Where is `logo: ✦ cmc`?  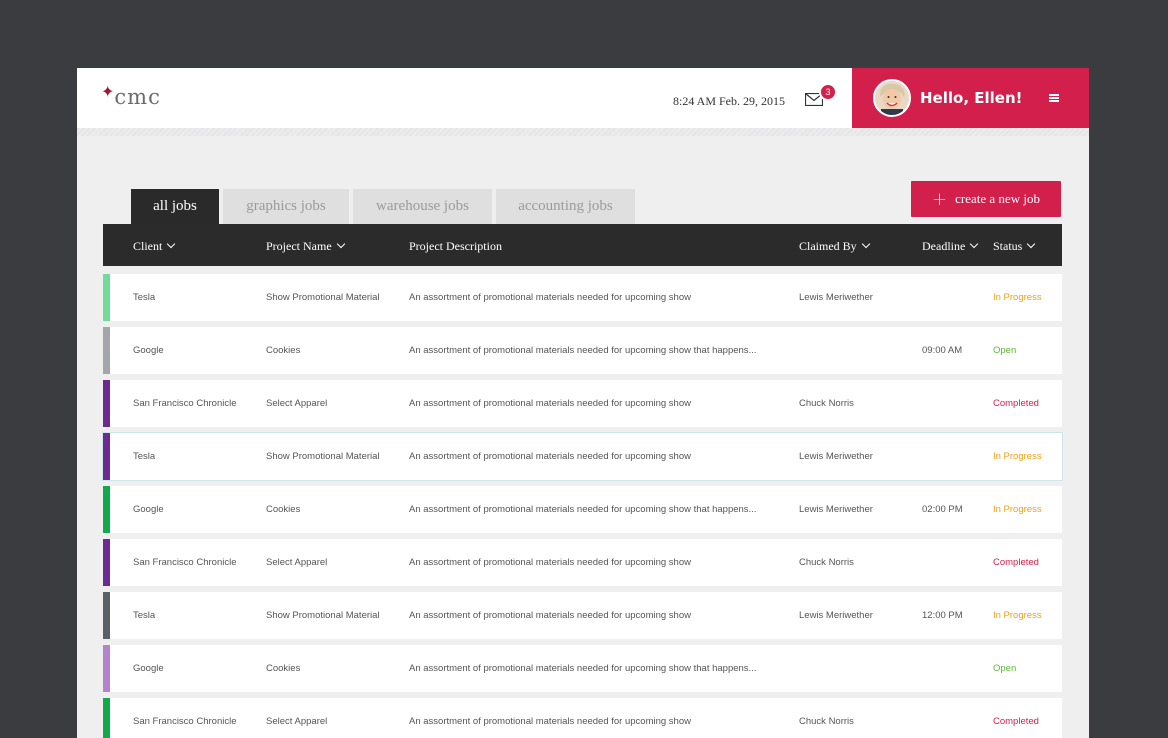
logo: ✦ cmc is located at coordinates (131, 97).